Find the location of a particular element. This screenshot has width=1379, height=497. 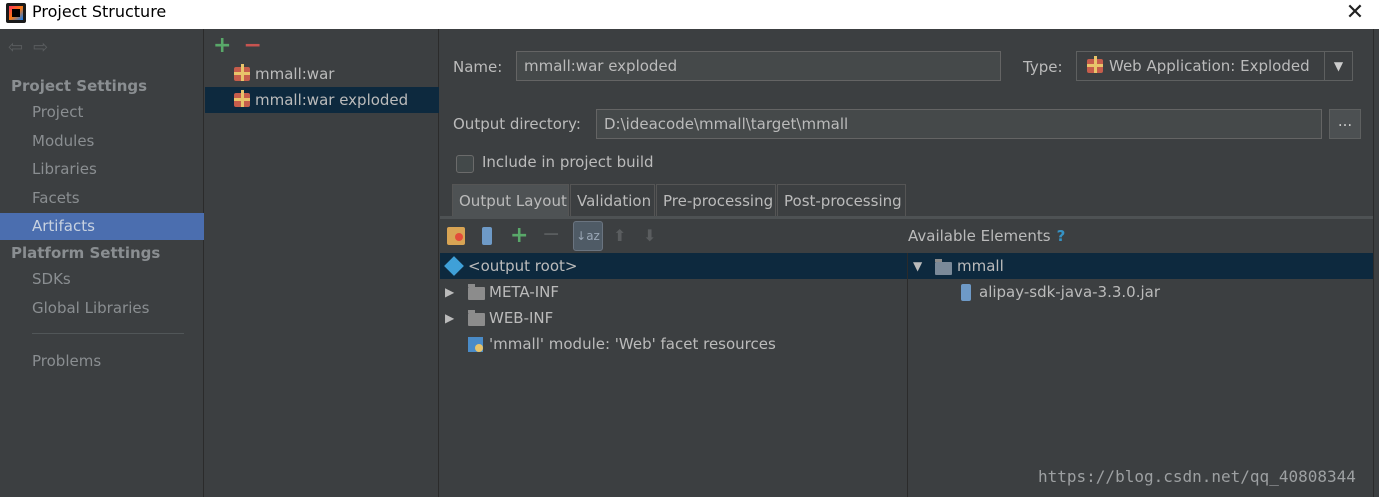

tree-row-web-inf: ▶ WEB-INF is located at coordinates (673, 318).